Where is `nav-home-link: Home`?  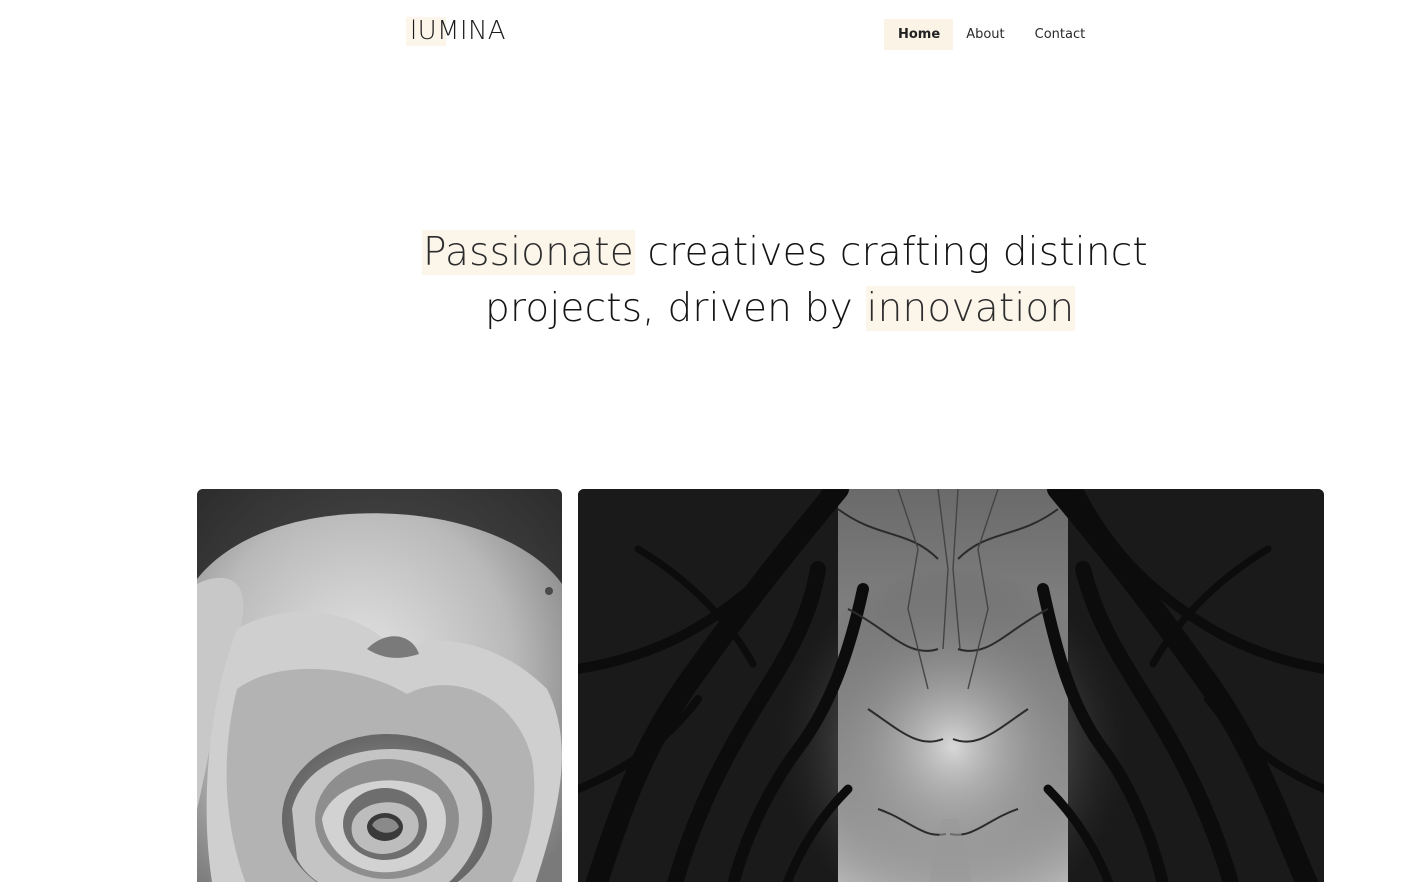
nav-home-link: Home is located at coordinates (919, 34).